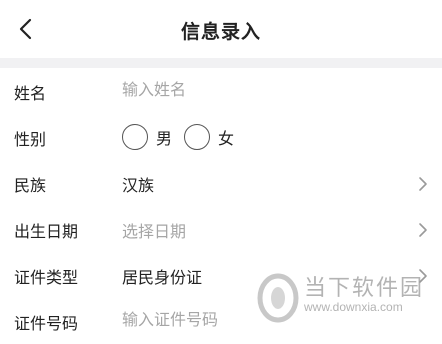  I want to click on gender-female-label: 女, so click(226, 137).